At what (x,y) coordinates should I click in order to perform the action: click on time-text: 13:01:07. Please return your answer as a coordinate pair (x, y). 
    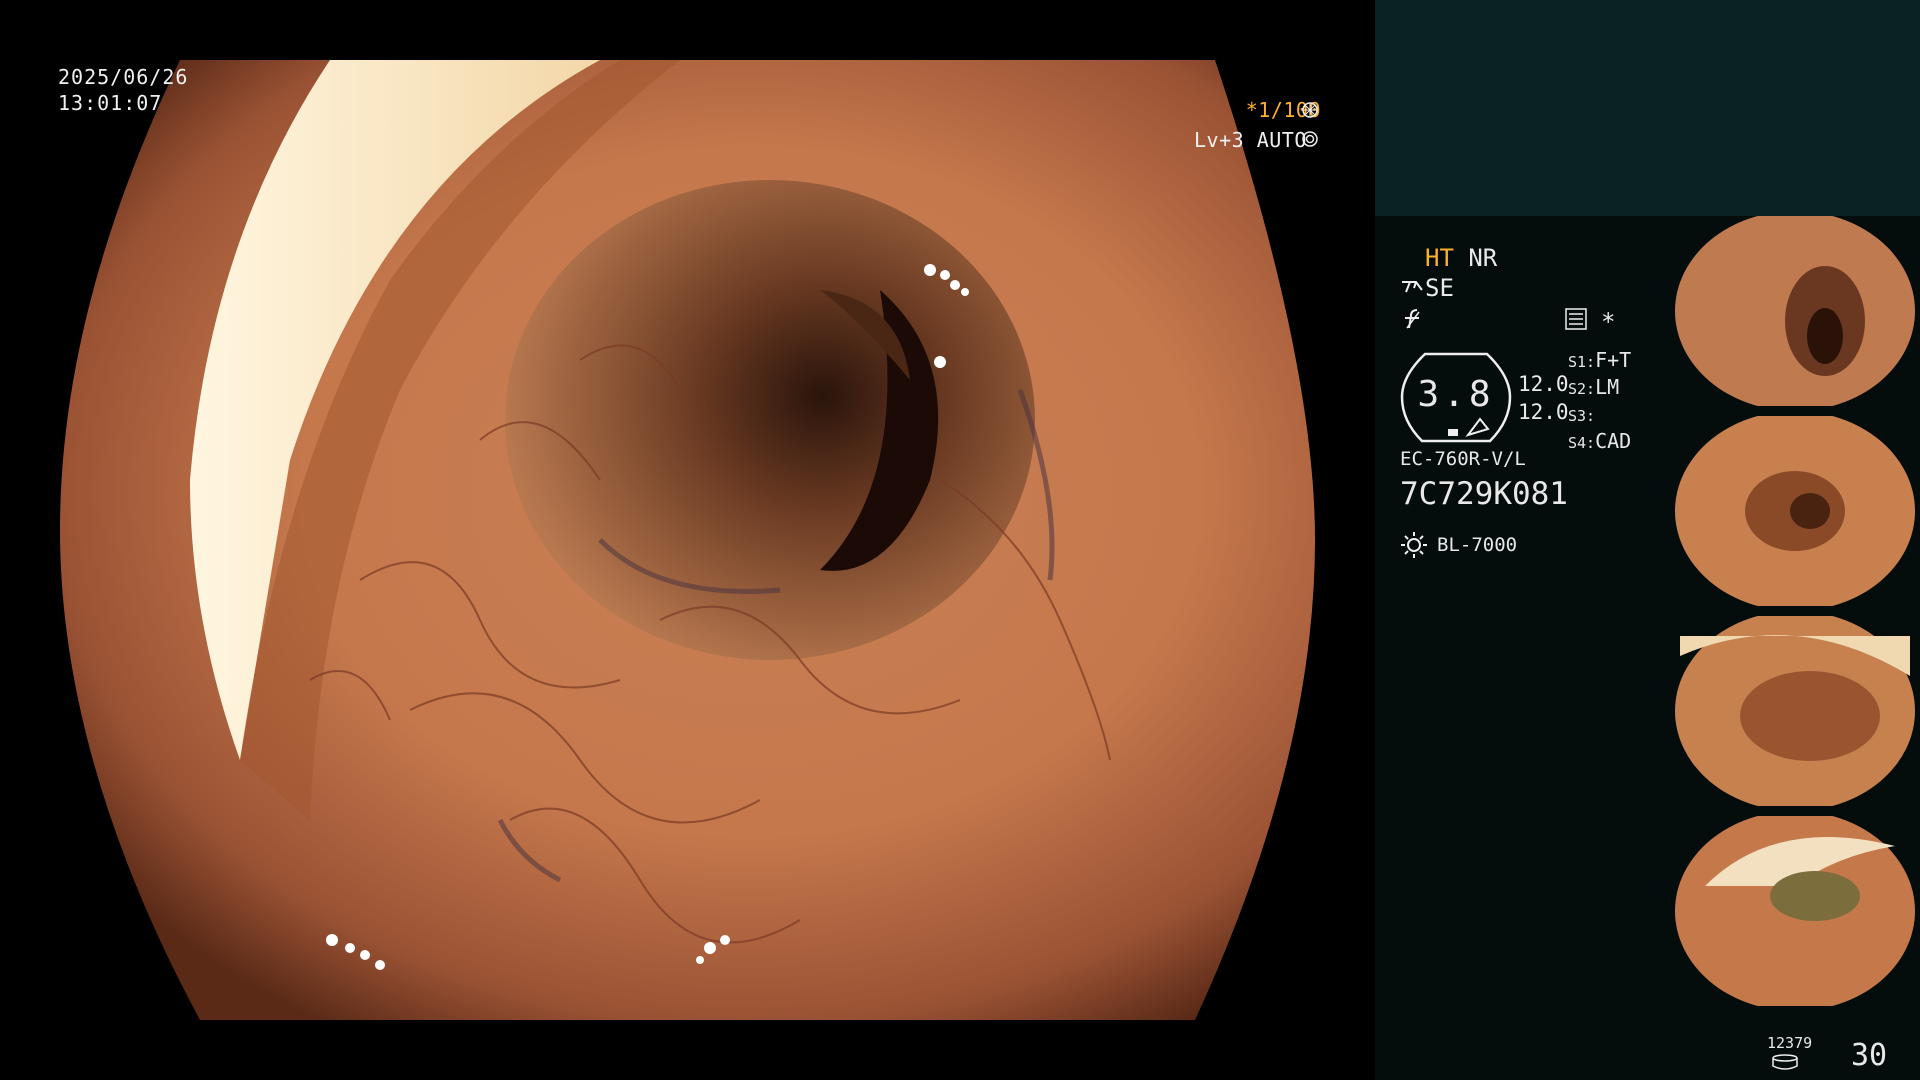
    Looking at the image, I should click on (110, 103).